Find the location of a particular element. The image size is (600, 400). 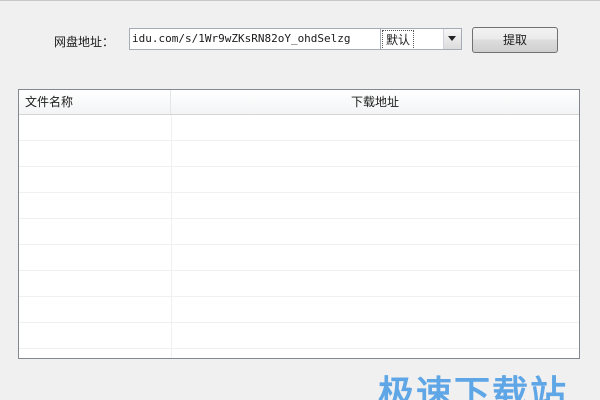

url-input: idu.com/s/1Wr9wZKsRN82oY_ohdSelzg is located at coordinates (255, 39).